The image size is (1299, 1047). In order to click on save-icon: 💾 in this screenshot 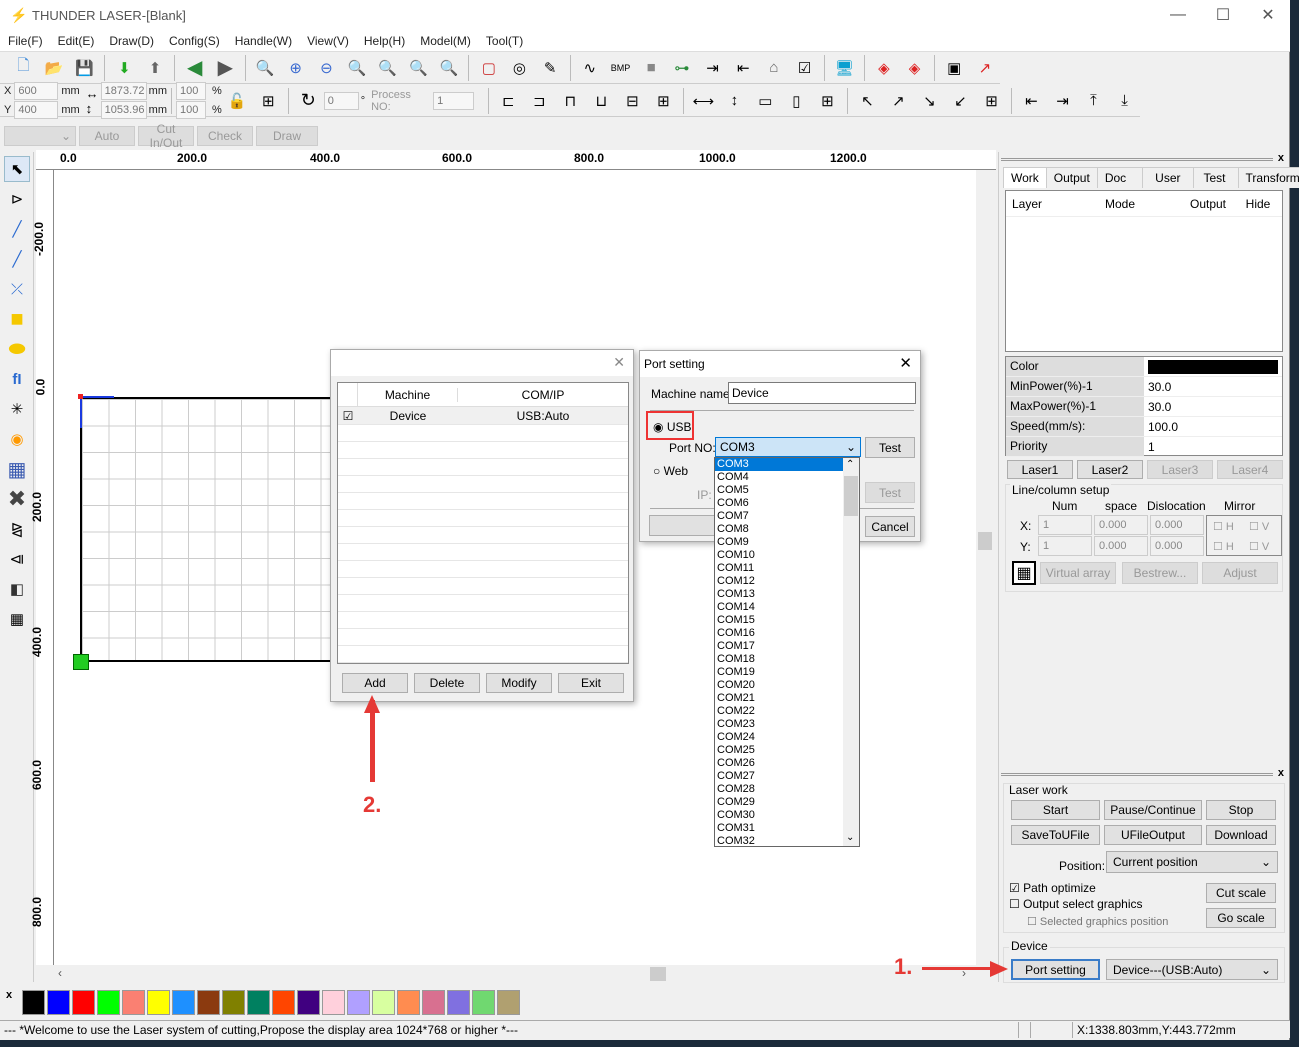, I will do `click(84, 68)`.